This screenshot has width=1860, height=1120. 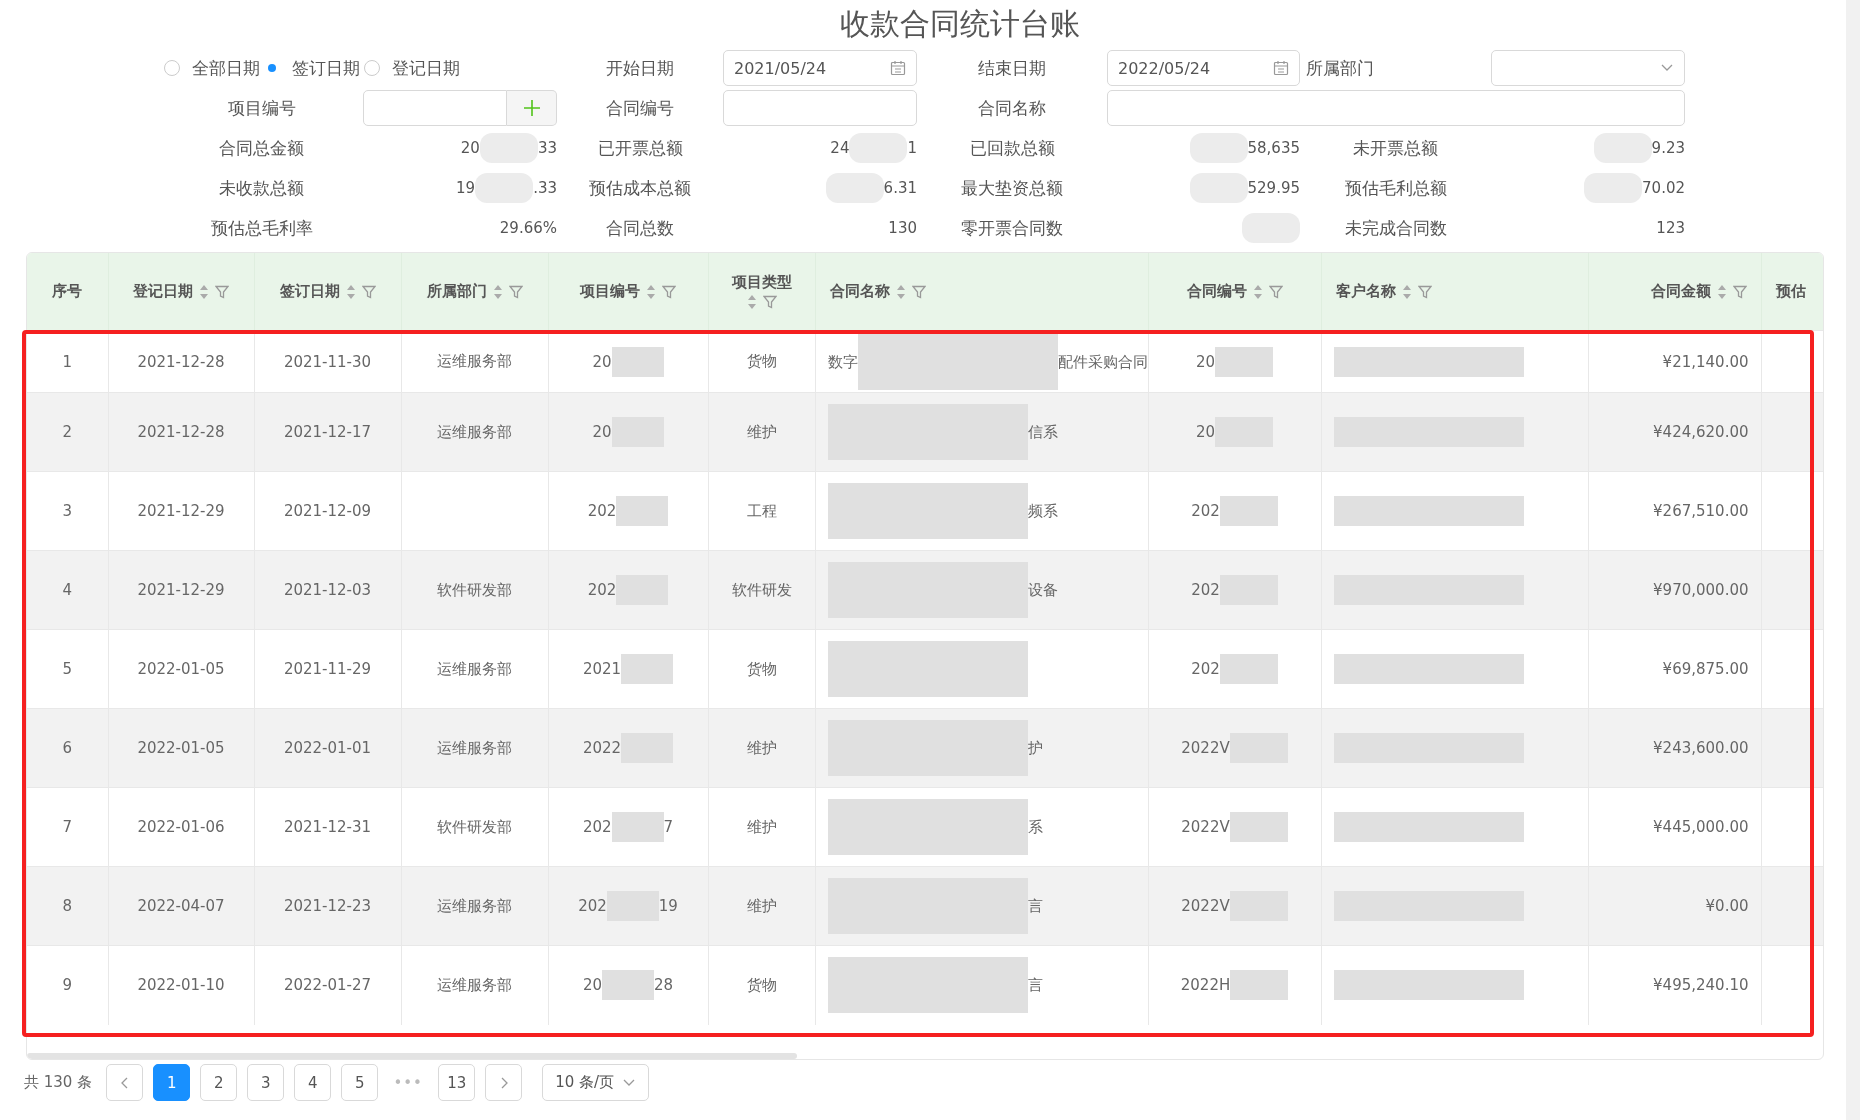 What do you see at coordinates (545, 188) in the screenshot?
I see `text-fragment: .33` at bounding box center [545, 188].